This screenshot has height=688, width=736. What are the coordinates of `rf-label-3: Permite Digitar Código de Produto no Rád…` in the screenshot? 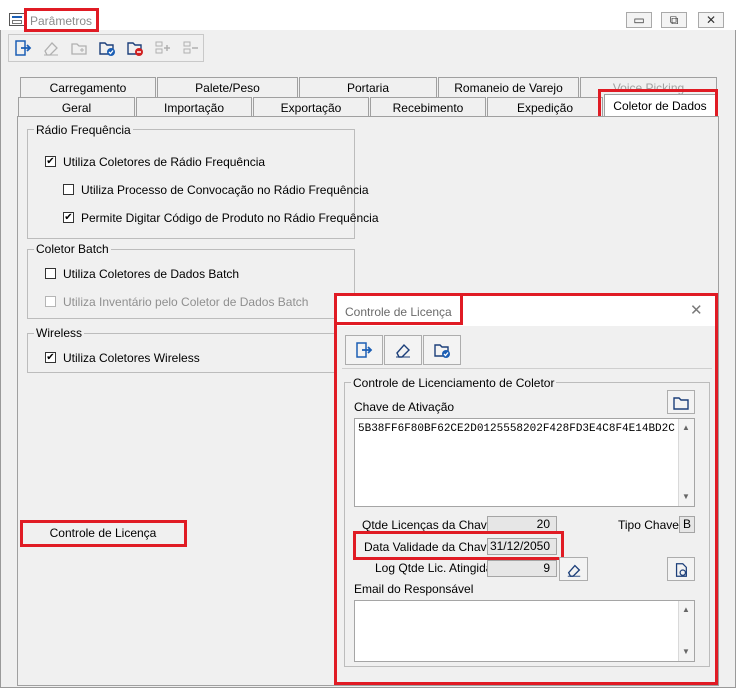 It's located at (230, 218).